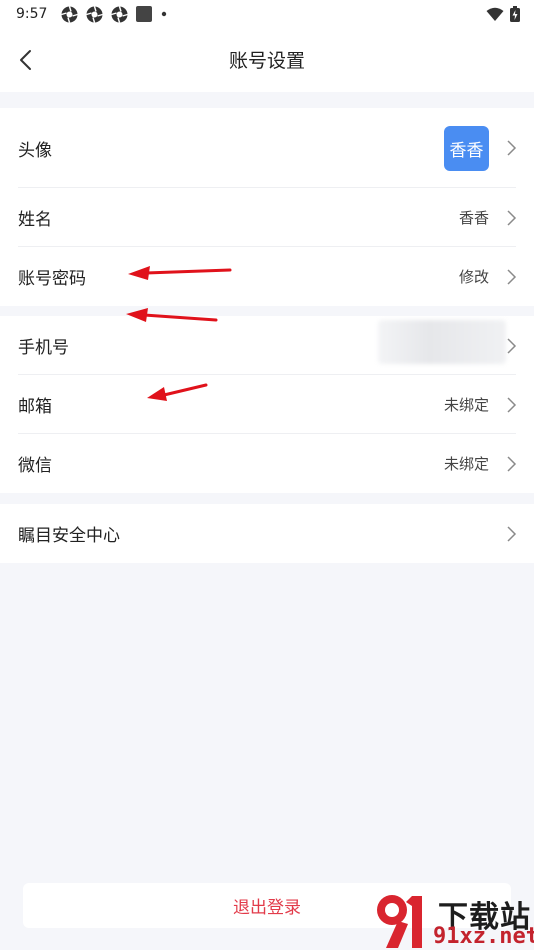 This screenshot has width=534, height=950. I want to click on status-time: 9:57, so click(32, 14).